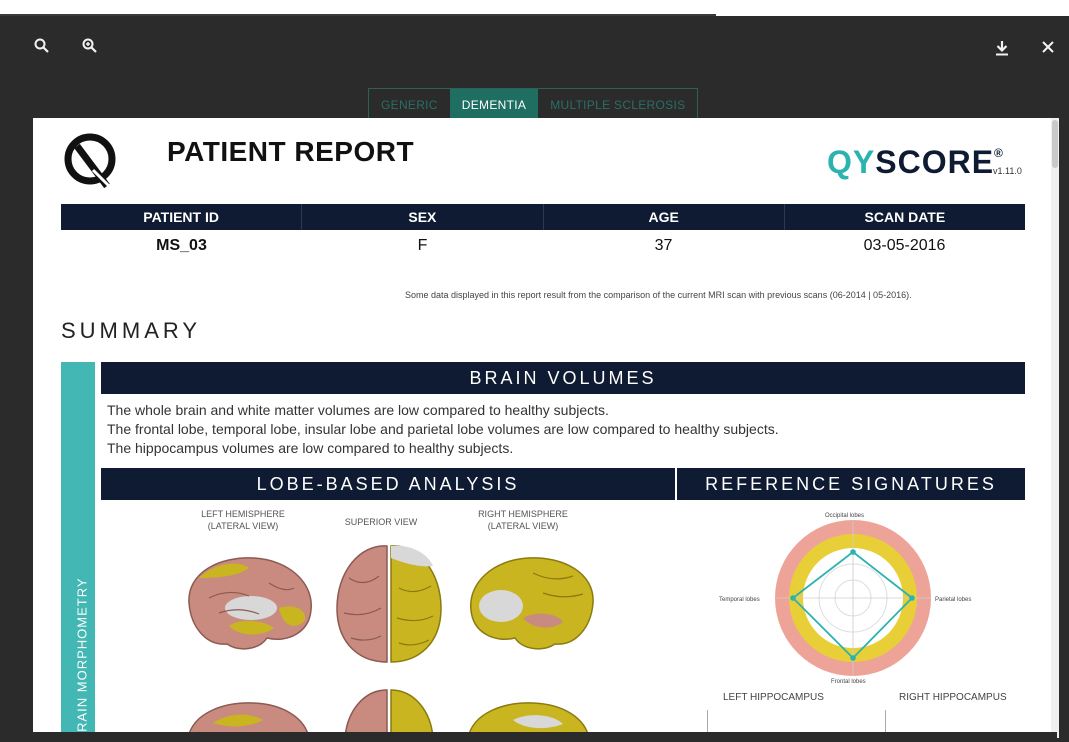 This screenshot has width=1069, height=742. I want to click on superior-view-label: SUPERIOR VIEW, so click(381, 522).